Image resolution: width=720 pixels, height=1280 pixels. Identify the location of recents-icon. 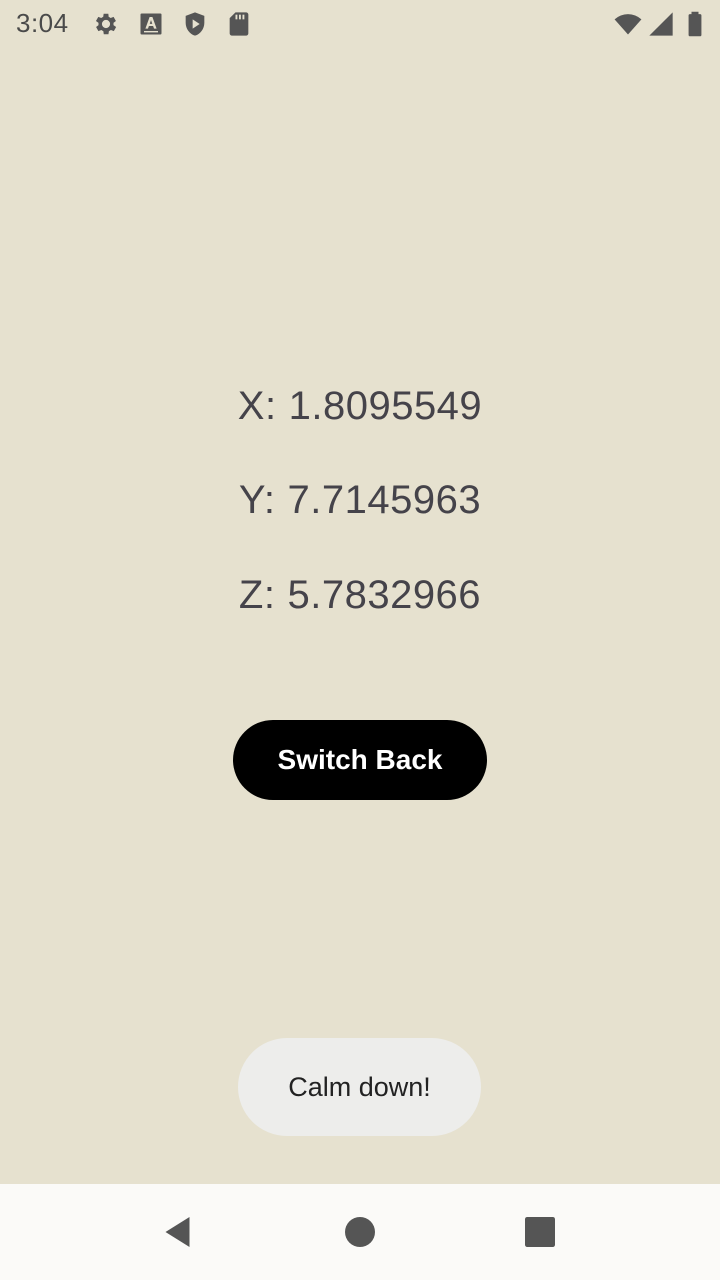
(540, 1232).